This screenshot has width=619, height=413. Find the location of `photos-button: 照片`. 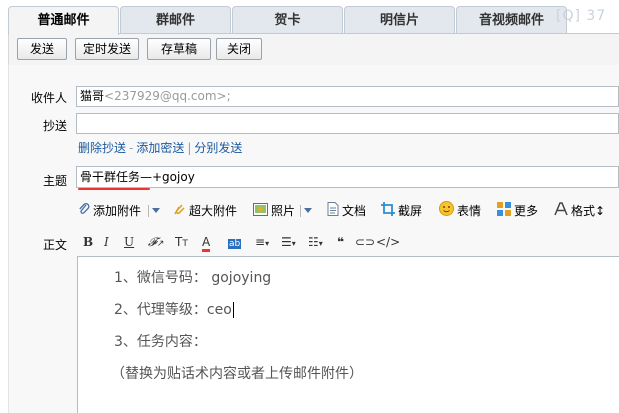

photos-button: 照片 is located at coordinates (274, 211).